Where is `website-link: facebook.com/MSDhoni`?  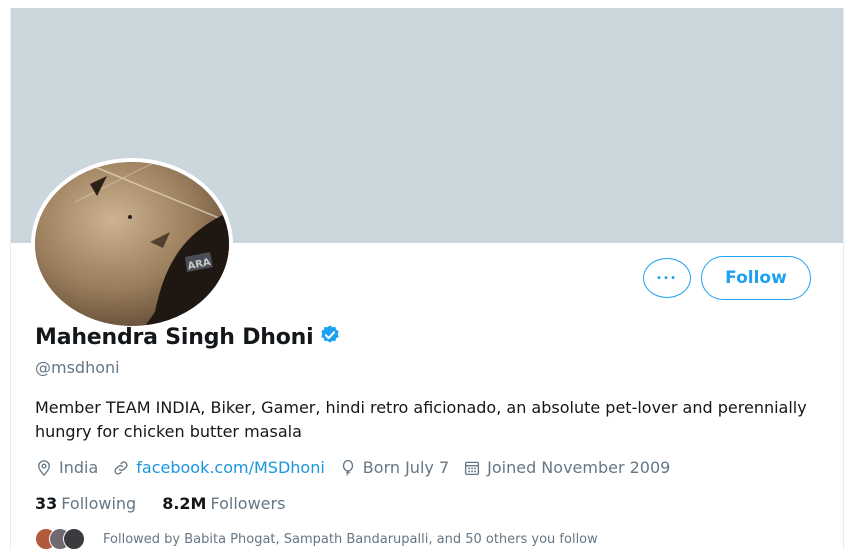
website-link: facebook.com/MSDhoni is located at coordinates (230, 467).